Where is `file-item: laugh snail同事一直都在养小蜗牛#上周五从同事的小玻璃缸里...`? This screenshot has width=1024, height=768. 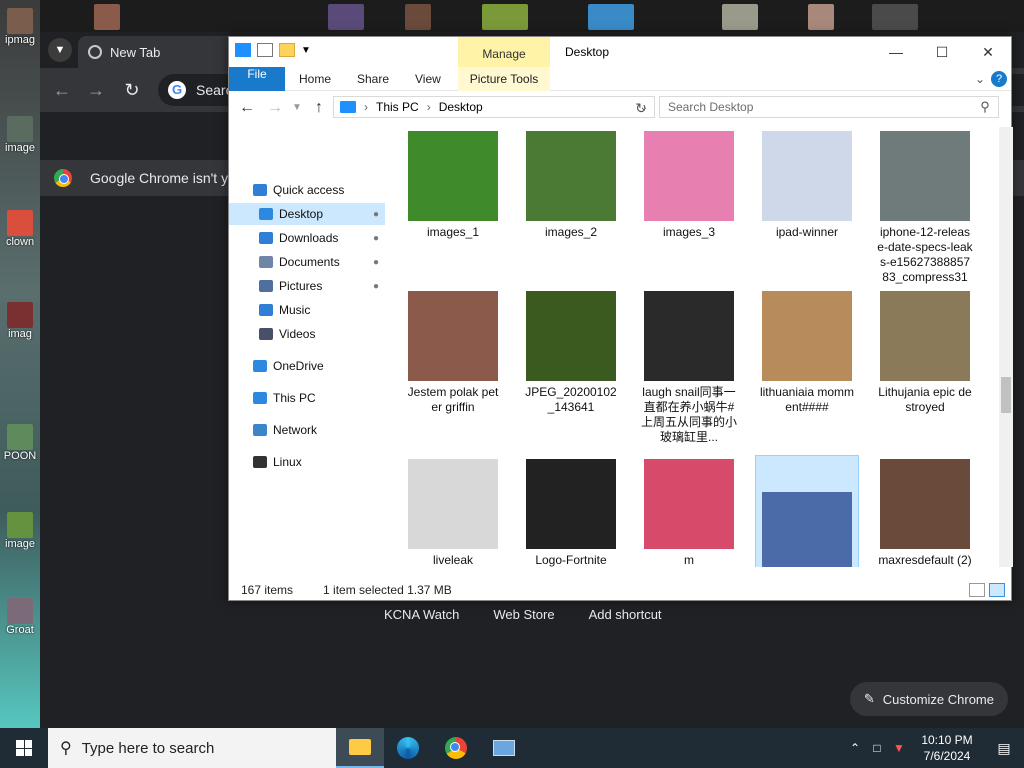 file-item: laugh snail同事一直都在养小蜗牛#上周五从同事的小玻璃缸里... is located at coordinates (689, 368).